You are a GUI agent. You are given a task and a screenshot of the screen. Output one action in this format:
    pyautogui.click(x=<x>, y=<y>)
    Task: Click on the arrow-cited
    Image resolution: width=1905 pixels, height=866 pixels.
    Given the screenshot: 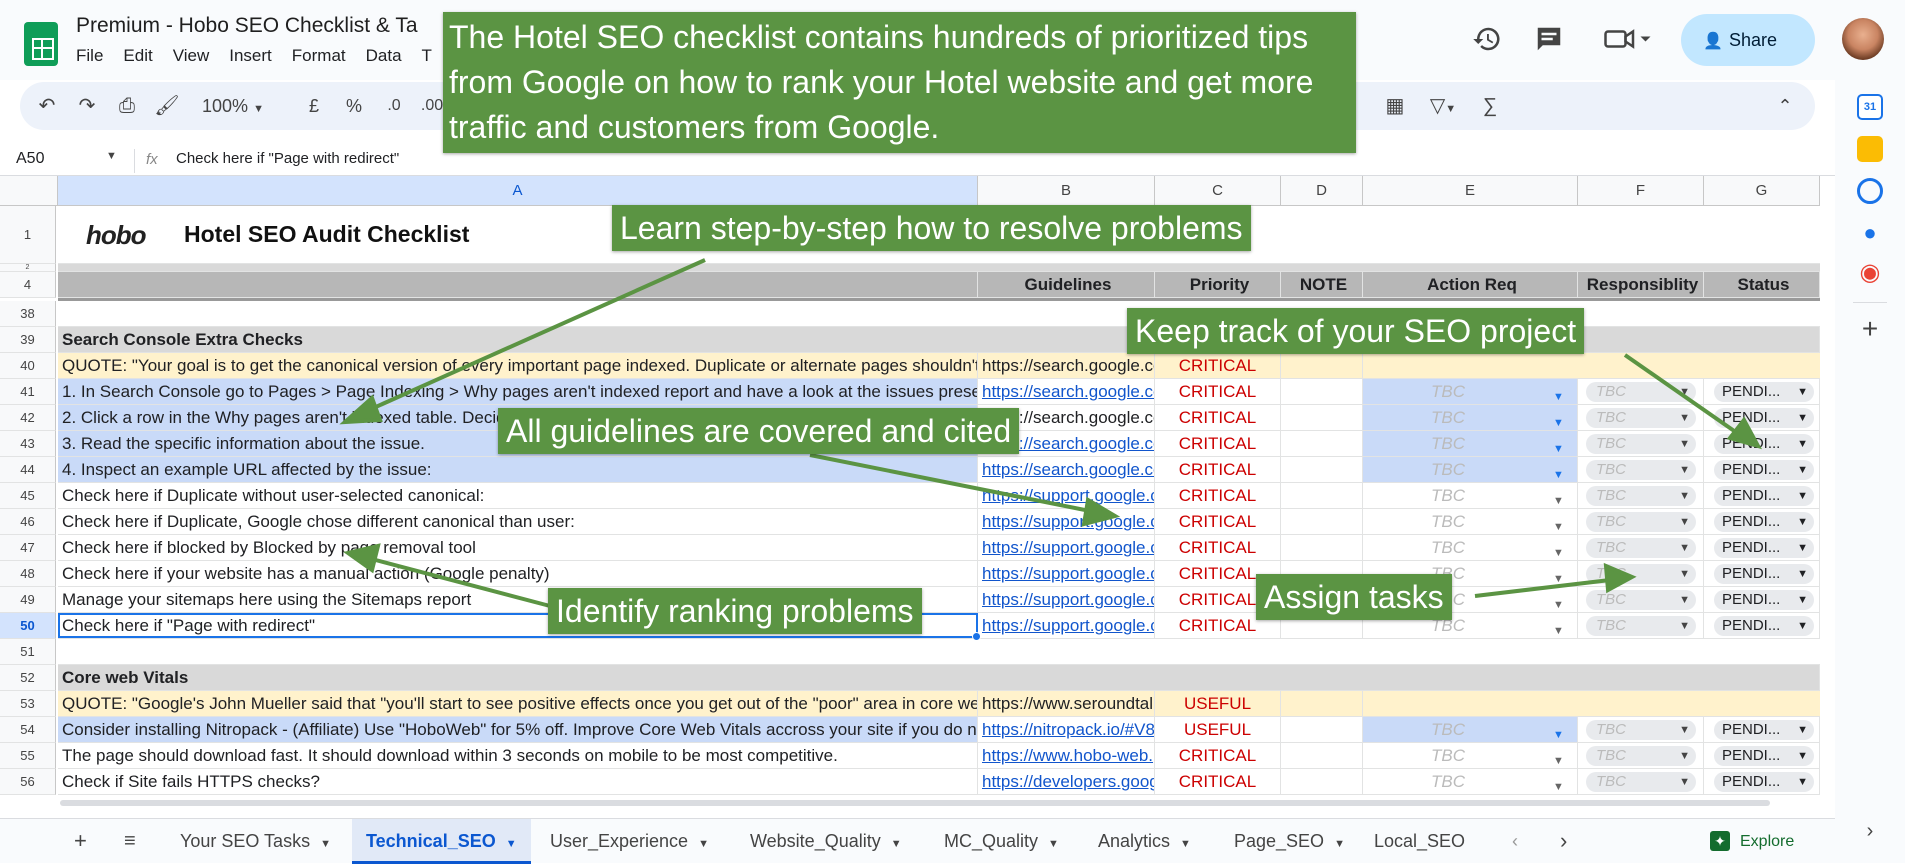 What is the action you would take?
    pyautogui.click(x=952, y=483)
    